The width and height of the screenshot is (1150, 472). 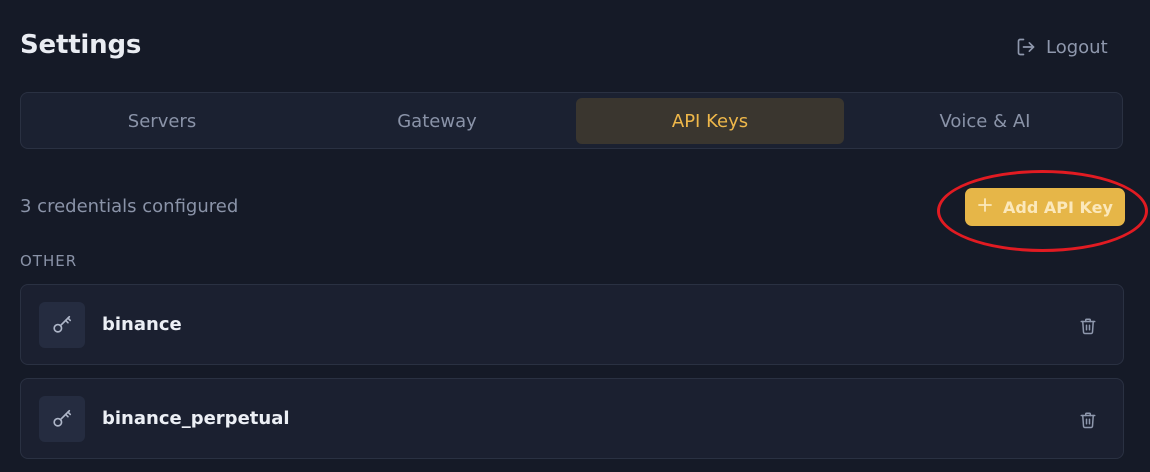 I want to click on settings-tabs: Servers Gateway API Keys Voice & AI, so click(x=571, y=120).